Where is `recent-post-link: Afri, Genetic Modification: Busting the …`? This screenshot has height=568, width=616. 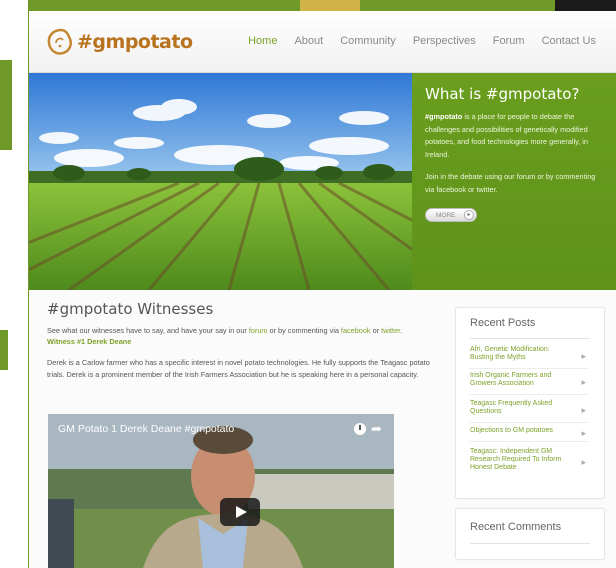
recent-post-link: Afri, Genetic Modification: Busting the … is located at coordinates (520, 354).